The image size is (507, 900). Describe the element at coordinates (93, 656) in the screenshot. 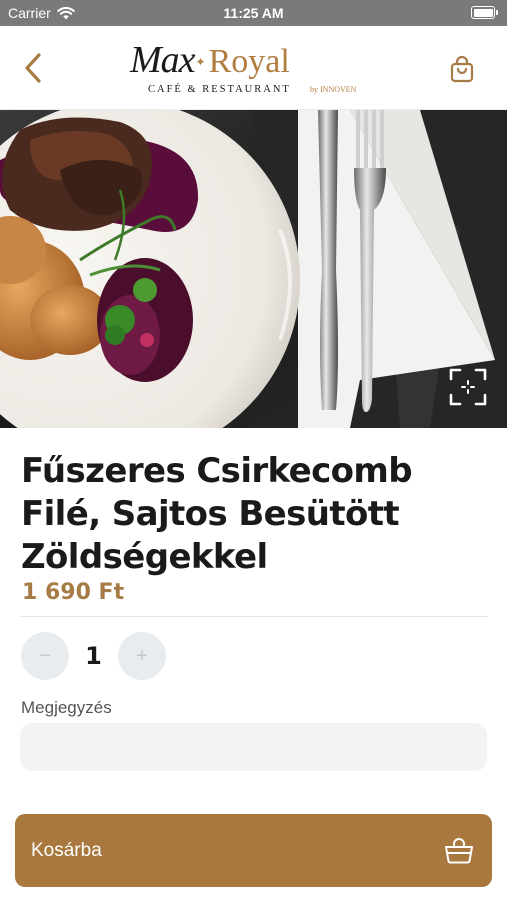

I see `quantity-value: 1` at that location.